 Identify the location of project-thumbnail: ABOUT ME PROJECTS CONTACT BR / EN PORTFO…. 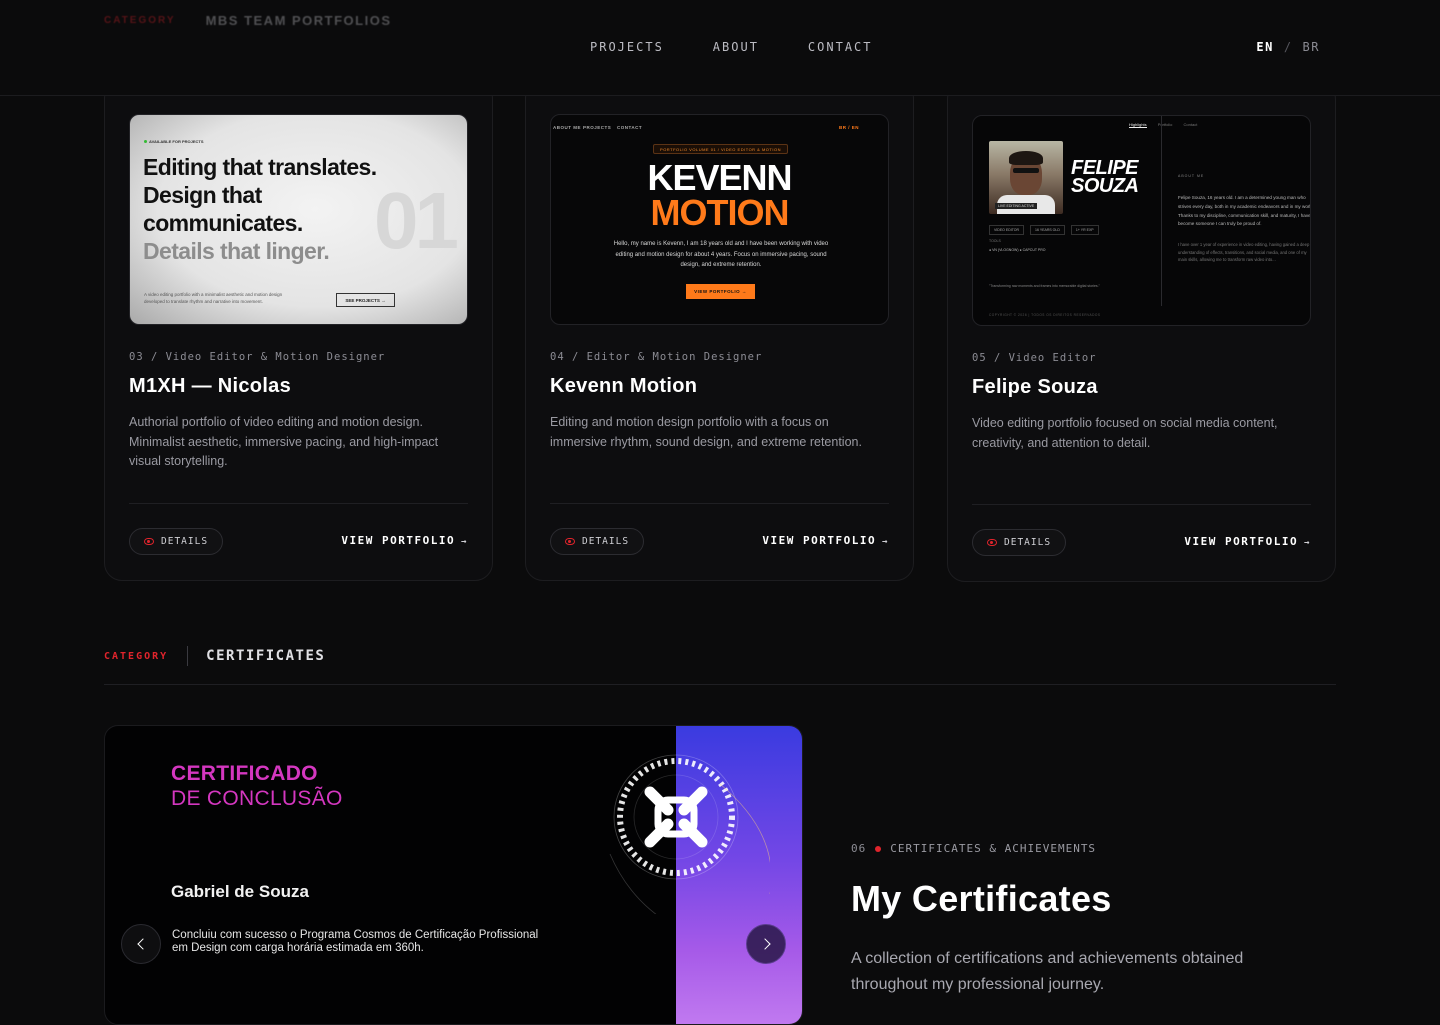
(719, 219).